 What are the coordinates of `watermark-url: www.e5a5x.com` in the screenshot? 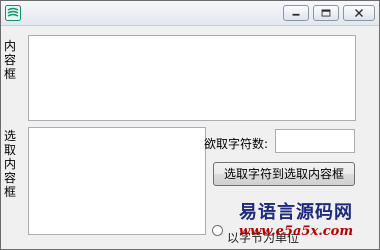 It's located at (296, 231).